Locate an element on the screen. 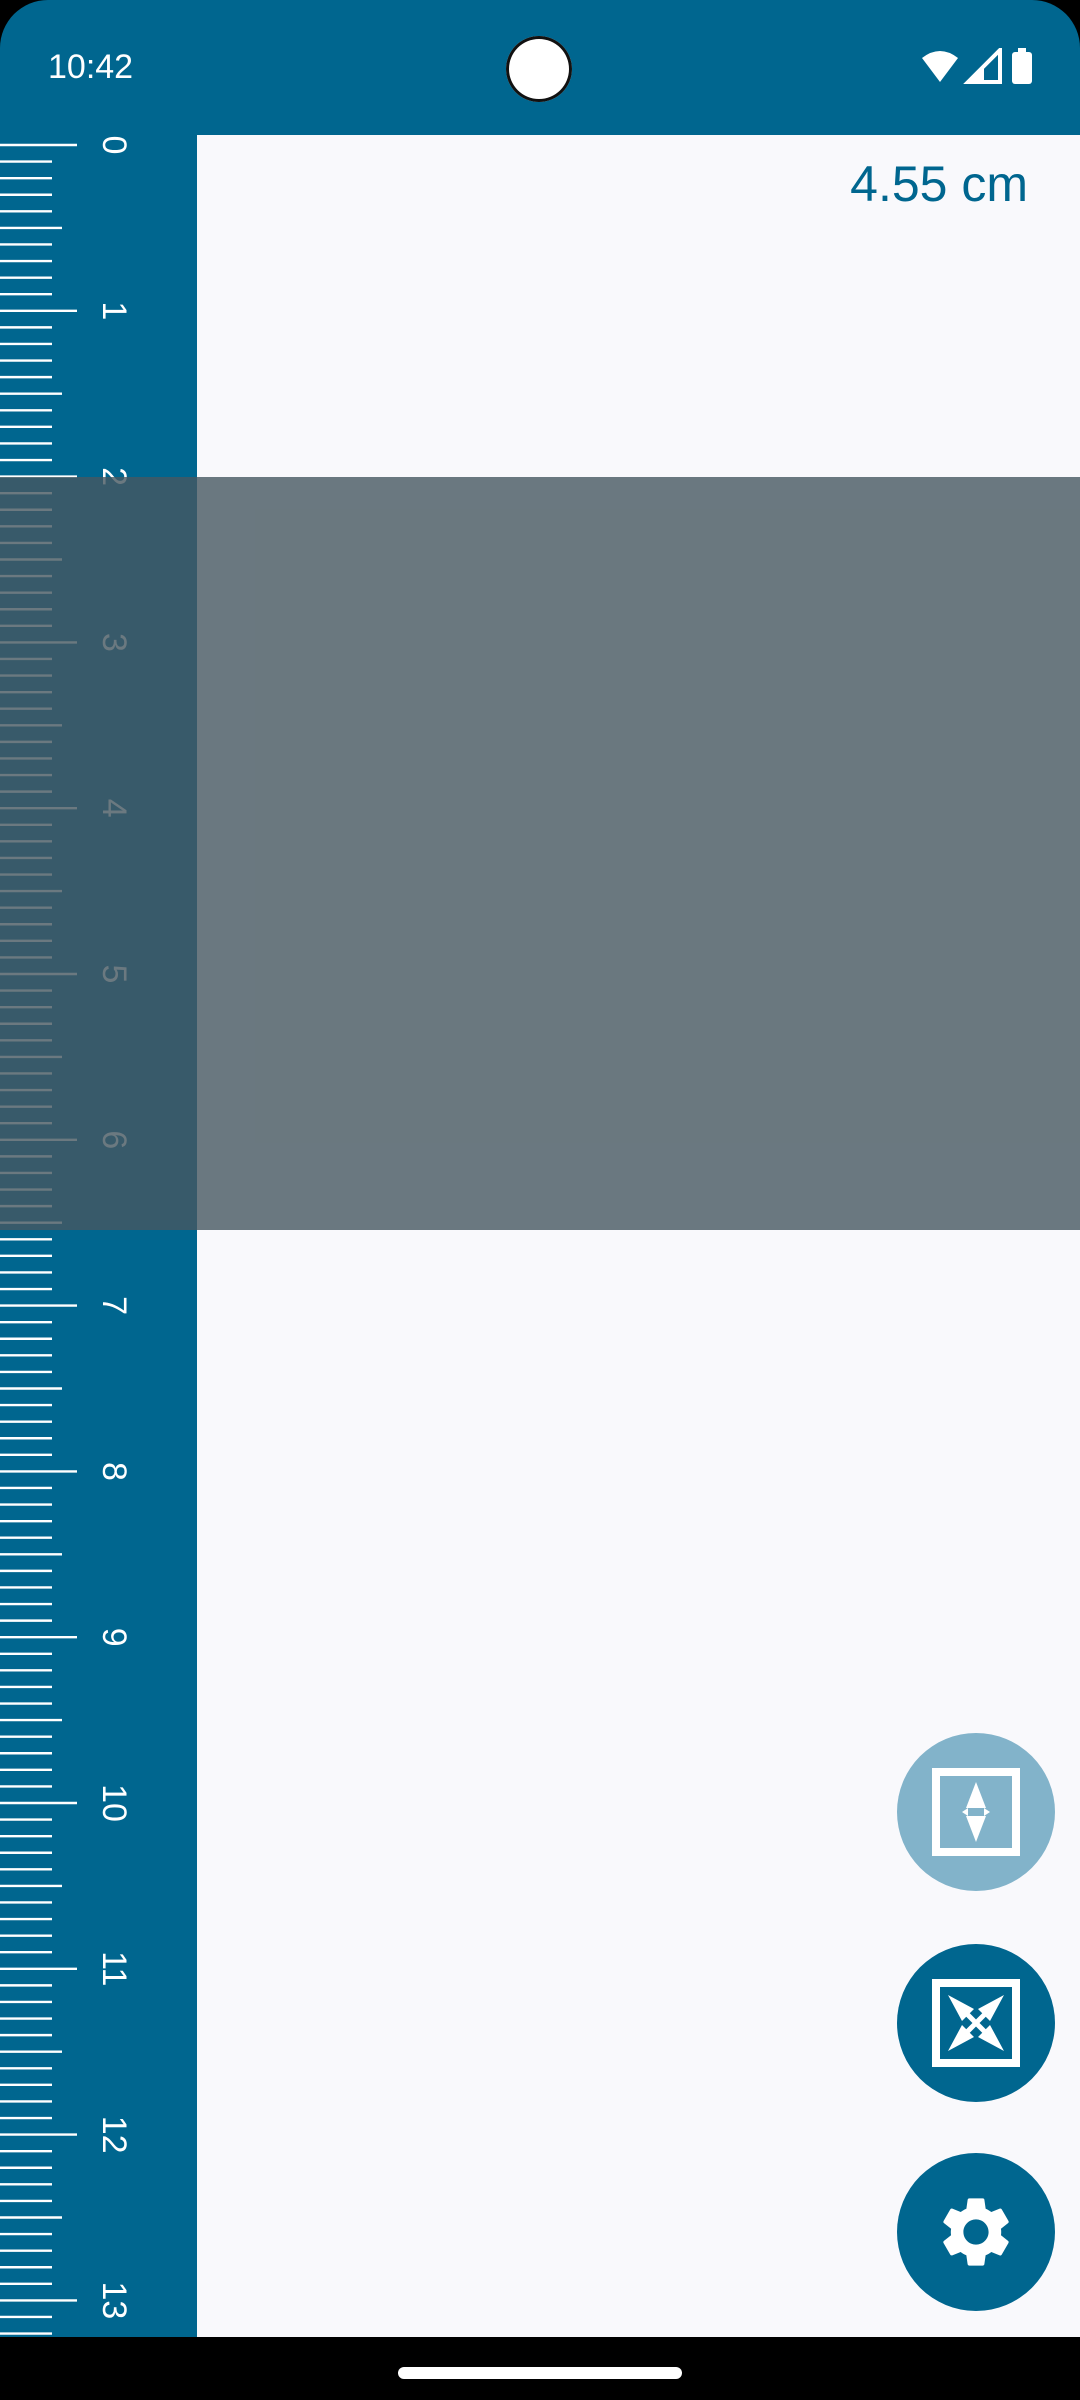  ruler-label: 0 is located at coordinates (114, 145).